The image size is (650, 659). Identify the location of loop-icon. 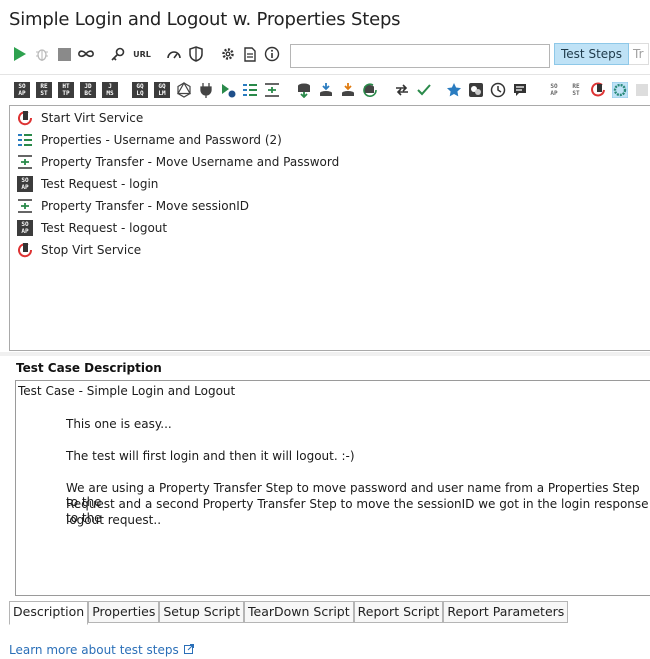
(86, 54).